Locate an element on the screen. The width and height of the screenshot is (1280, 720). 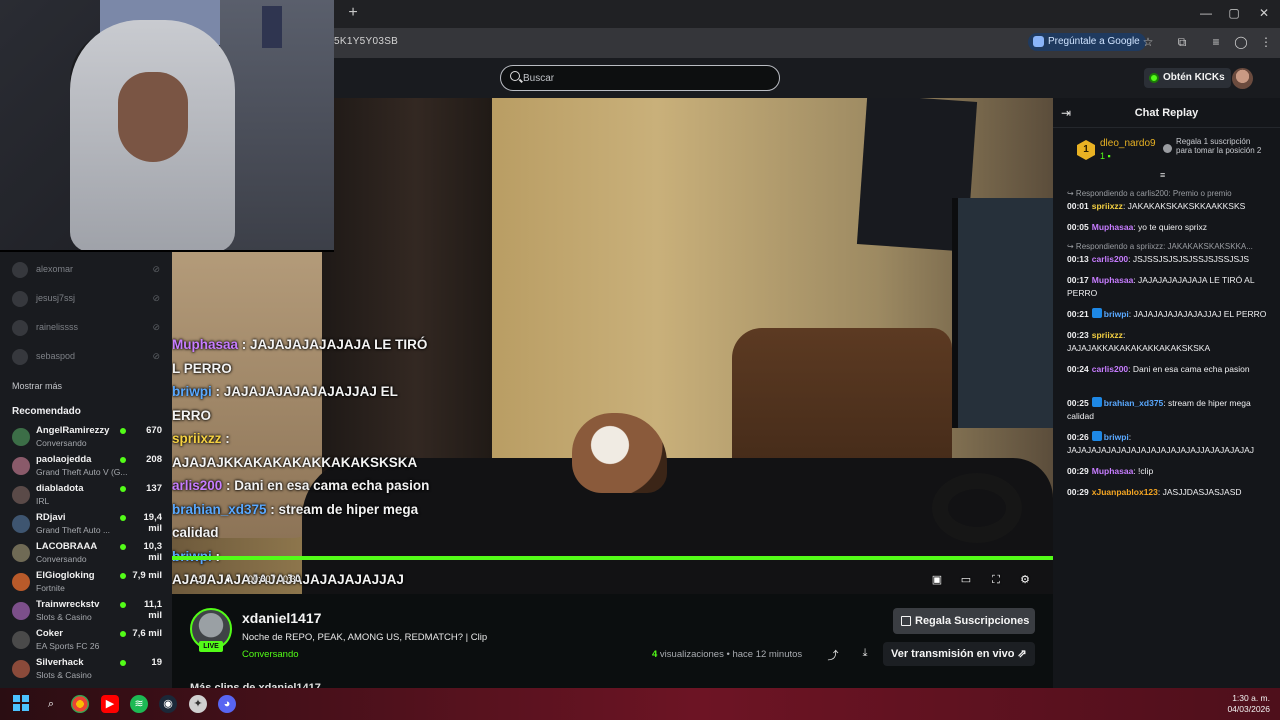
show-more-link: Mostrar más is located at coordinates (37, 386).